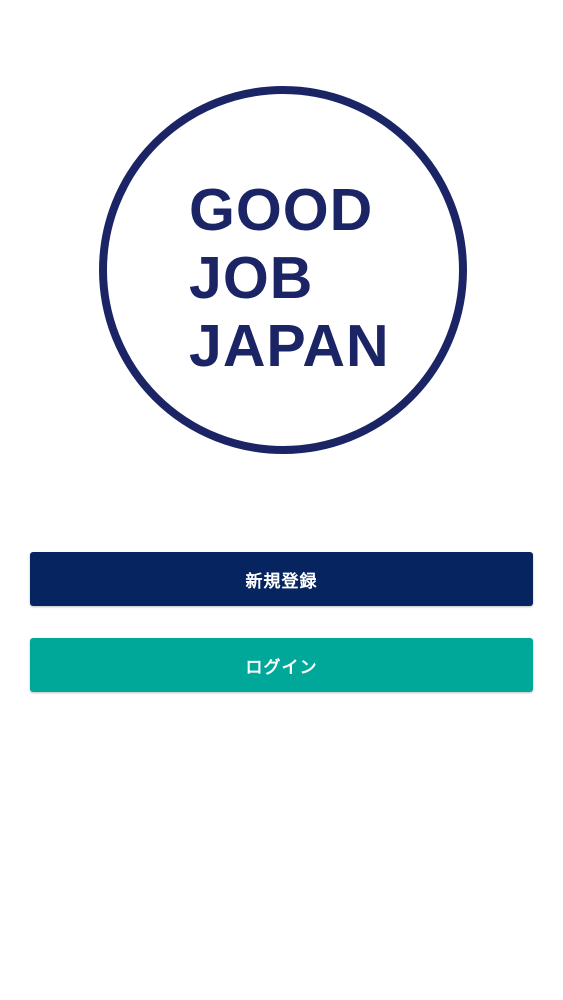 The image size is (563, 1000). Describe the element at coordinates (281, 579) in the screenshot. I see `register-button: 新規登録` at that location.